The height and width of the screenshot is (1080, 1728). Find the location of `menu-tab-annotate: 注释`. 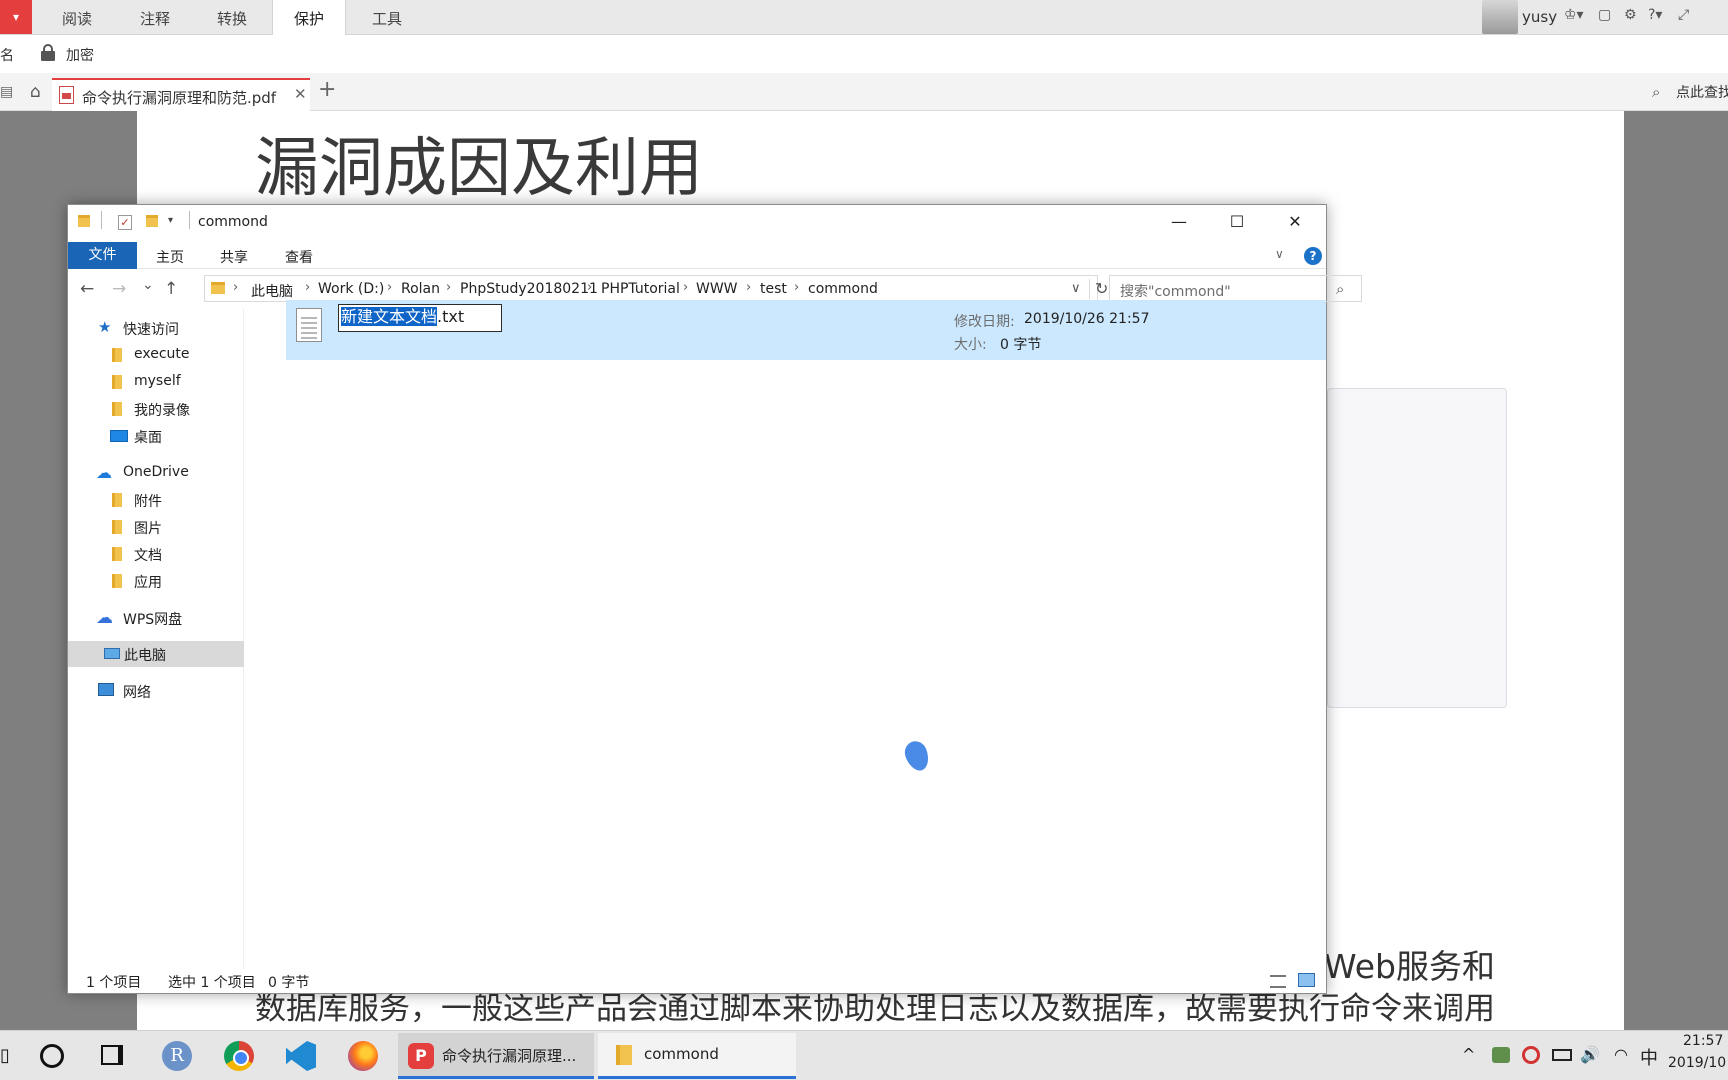

menu-tab-annotate: 注释 is located at coordinates (155, 17).